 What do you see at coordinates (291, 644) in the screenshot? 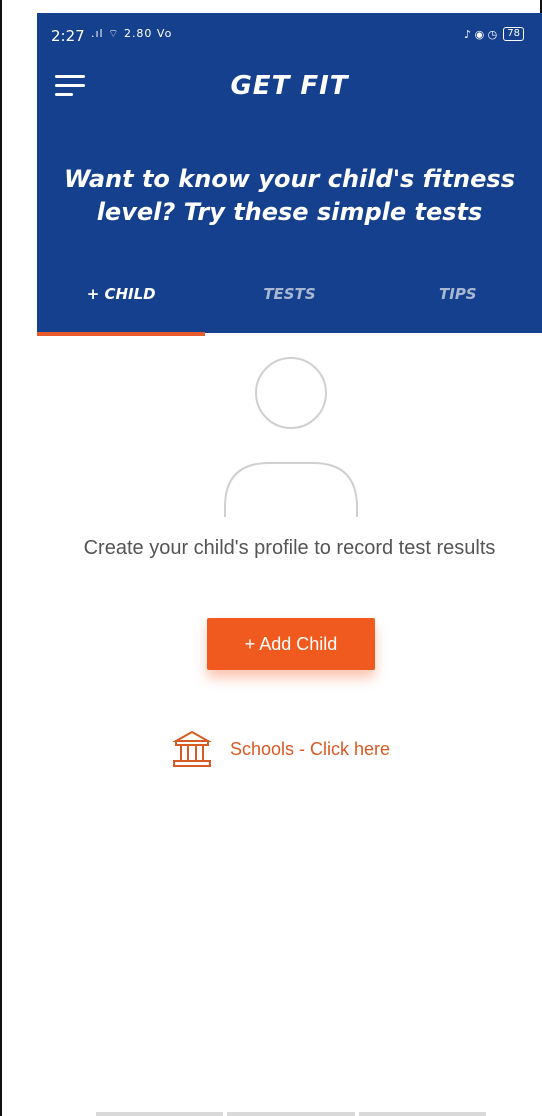
I see `add-child-button: + Add Child` at bounding box center [291, 644].